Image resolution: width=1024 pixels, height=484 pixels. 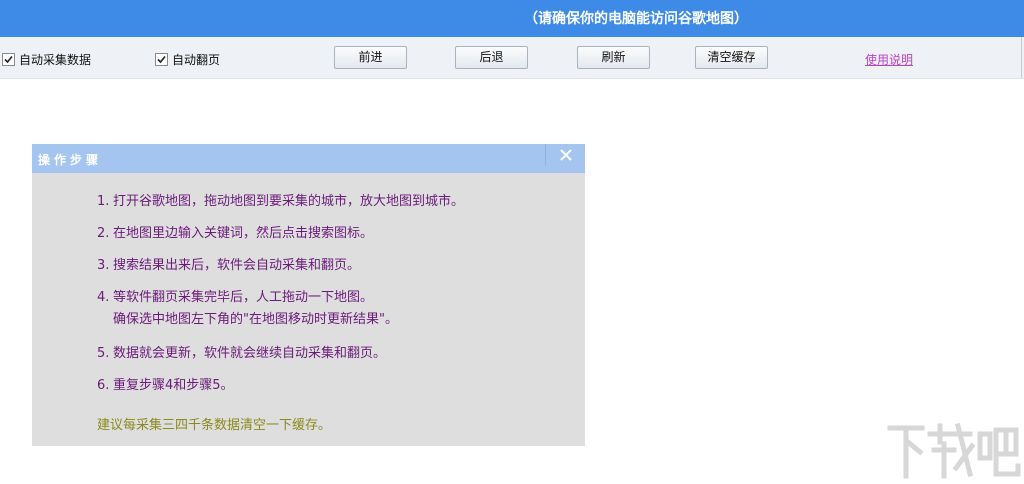 What do you see at coordinates (954, 450) in the screenshot?
I see `site-watermark-logo` at bounding box center [954, 450].